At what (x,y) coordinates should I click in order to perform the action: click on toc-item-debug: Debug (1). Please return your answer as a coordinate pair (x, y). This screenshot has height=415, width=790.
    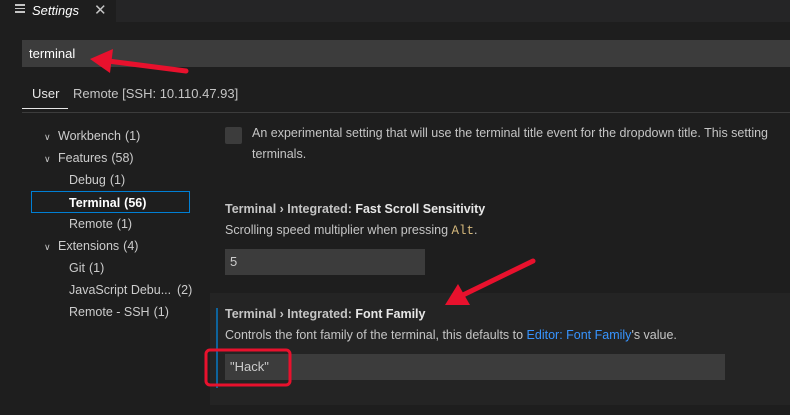
    Looking at the image, I should click on (97, 180).